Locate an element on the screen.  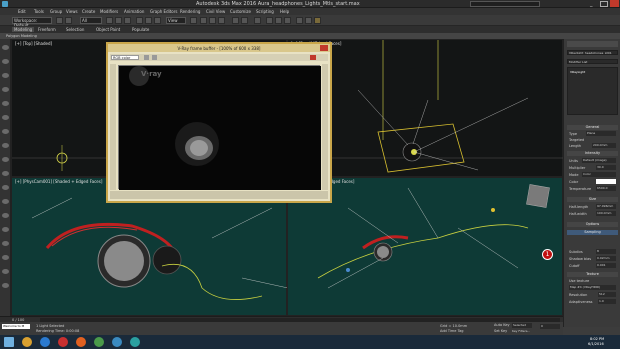
length-field: 200.0mm is located at coordinates (604, 145).